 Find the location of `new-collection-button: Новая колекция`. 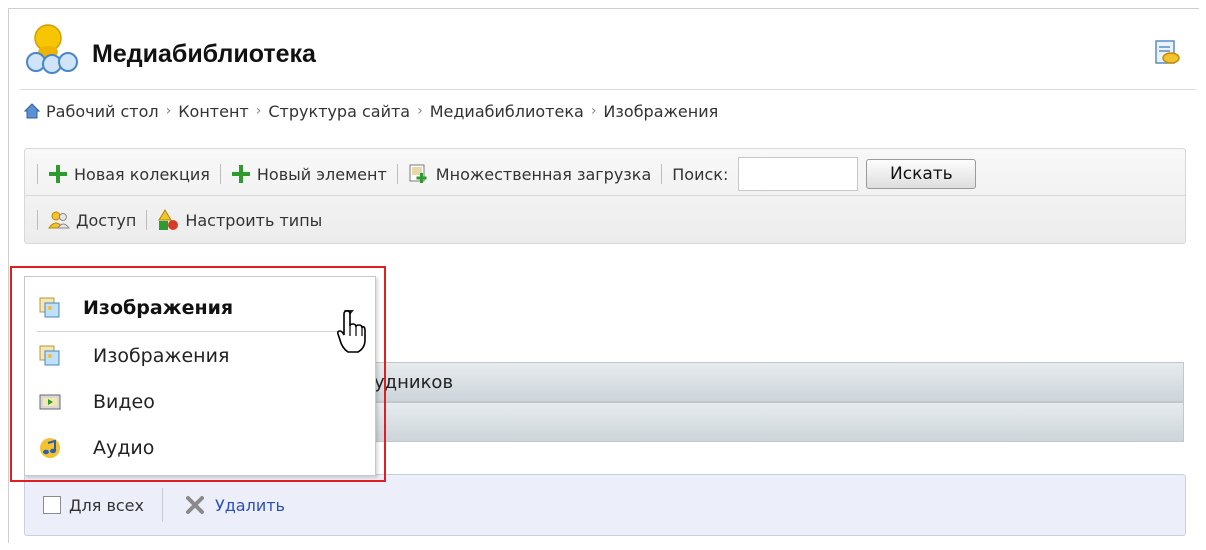

new-collection-button: Новая колекция is located at coordinates (129, 174).